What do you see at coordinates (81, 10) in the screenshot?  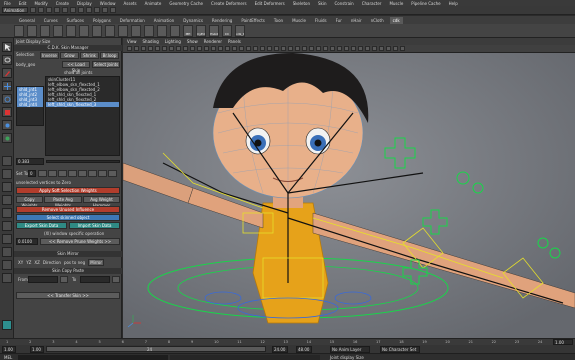 I see `snap-grid-icon` at bounding box center [81, 10].